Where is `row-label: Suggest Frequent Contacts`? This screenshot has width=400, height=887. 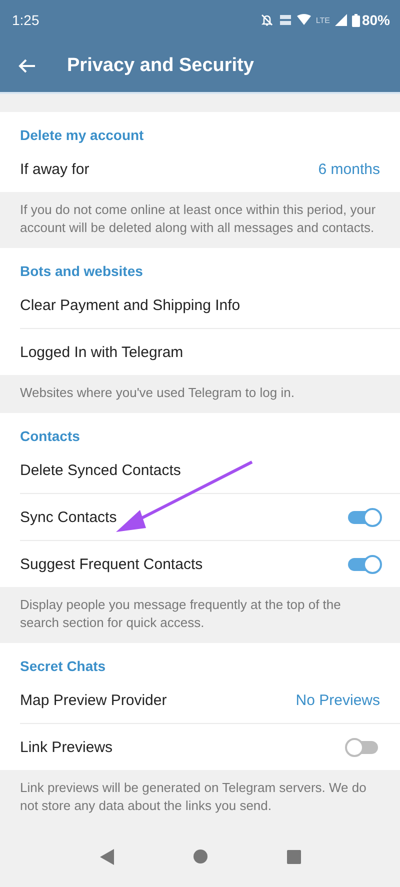
row-label: Suggest Frequent Contacts is located at coordinates (111, 564).